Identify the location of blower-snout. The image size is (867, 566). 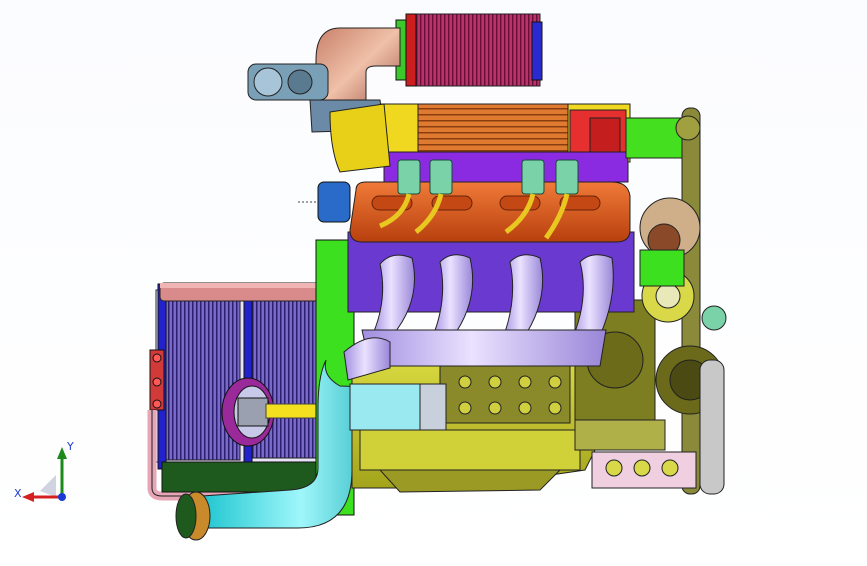
(360, 138).